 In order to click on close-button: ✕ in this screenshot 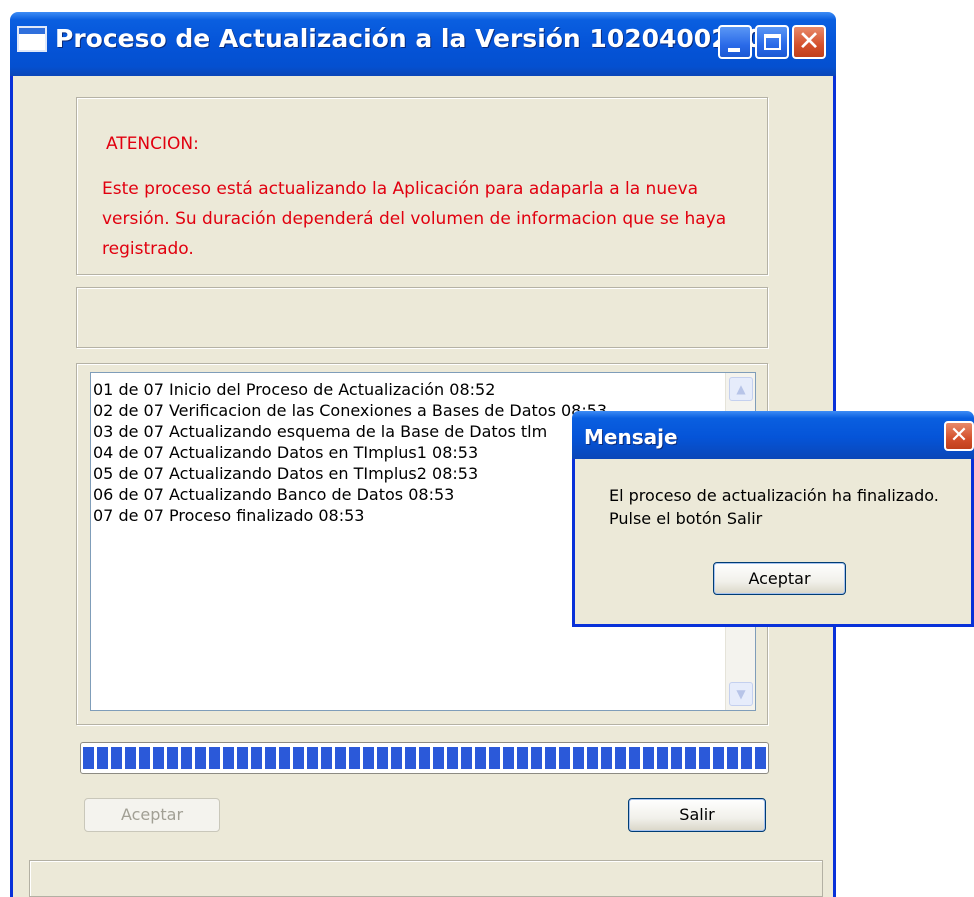, I will do `click(809, 42)`.